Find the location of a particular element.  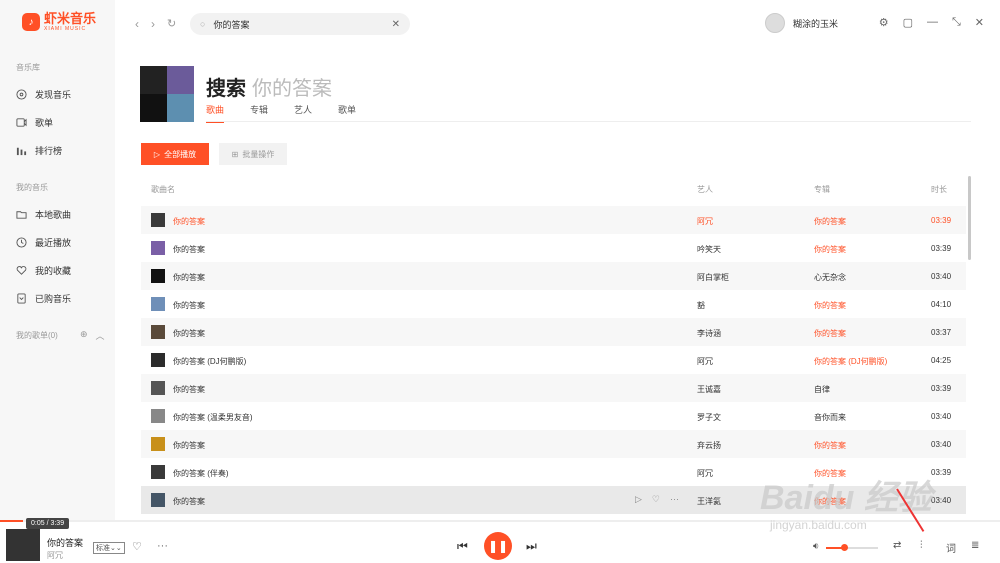

song-album: 心无杂念 is located at coordinates (830, 277).